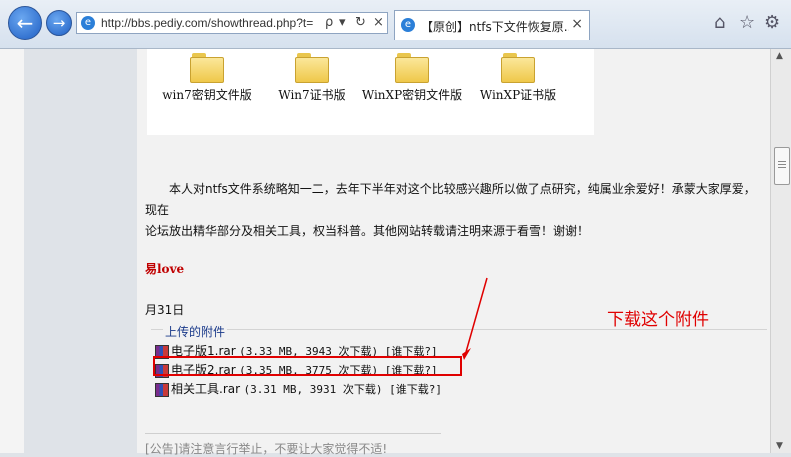 The image size is (791, 457). I want to click on left-gutter, so click(12, 251).